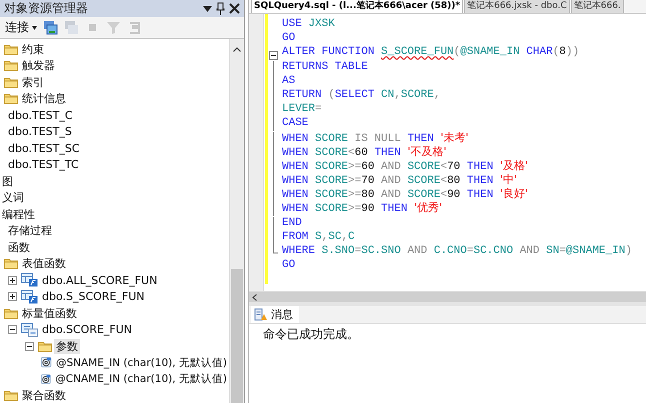  Describe the element at coordinates (44, 98) in the screenshot. I see `tree-item: 统计信息` at that location.